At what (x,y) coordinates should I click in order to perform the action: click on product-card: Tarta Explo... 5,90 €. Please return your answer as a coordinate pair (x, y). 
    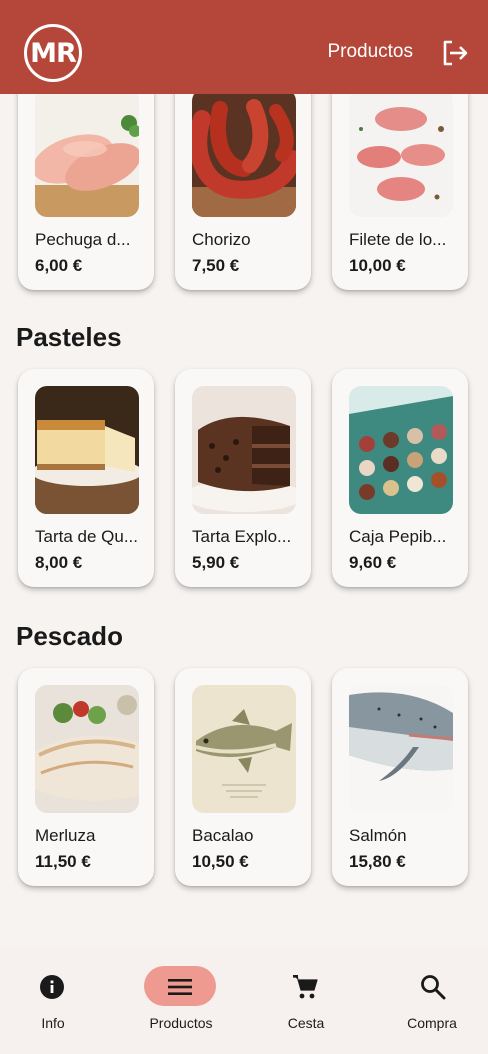
    Looking at the image, I should click on (243, 478).